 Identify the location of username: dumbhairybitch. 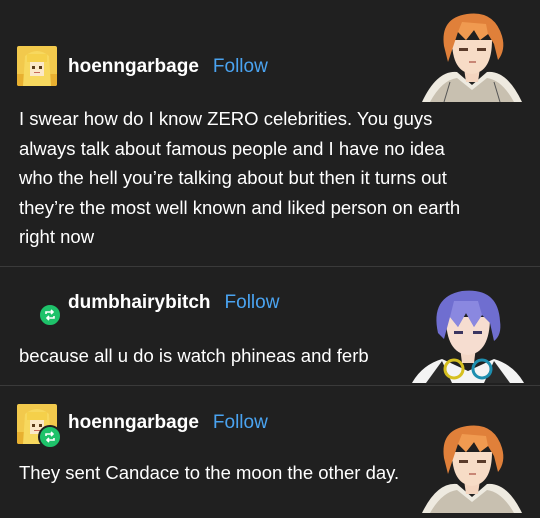
(139, 303).